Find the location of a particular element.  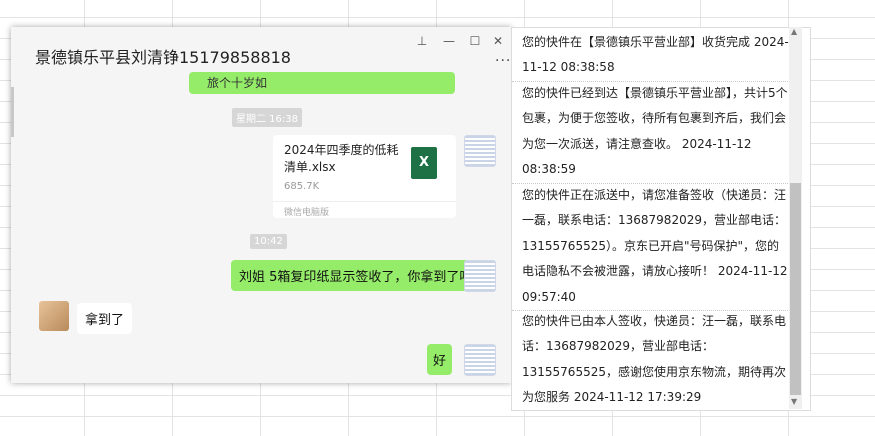

pin-icon: ⊥ is located at coordinates (422, 41).